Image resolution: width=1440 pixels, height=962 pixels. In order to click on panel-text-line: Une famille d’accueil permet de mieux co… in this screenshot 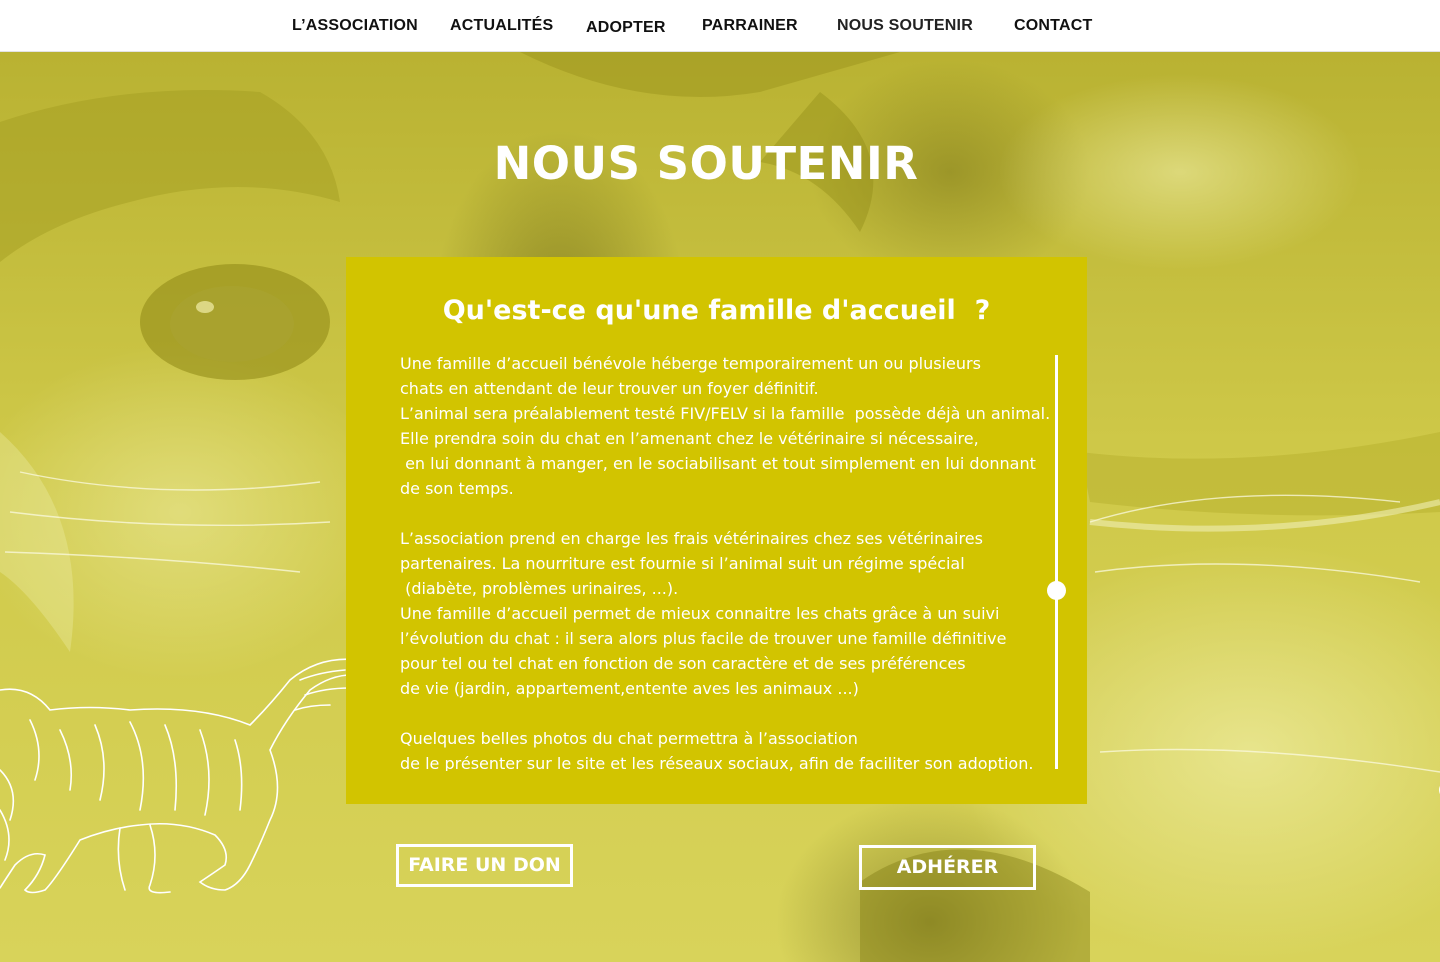, I will do `click(700, 613)`.